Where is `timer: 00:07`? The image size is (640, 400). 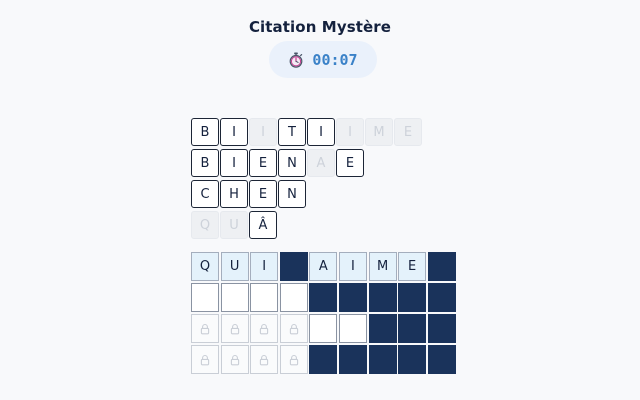
timer: 00:07 is located at coordinates (323, 59).